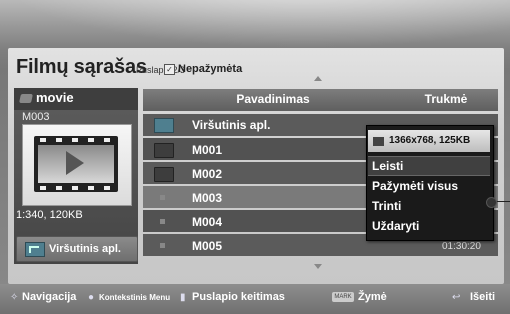 The image size is (510, 314). Describe the element at coordinates (372, 297) in the screenshot. I see `footer-mark: Žymė` at that location.